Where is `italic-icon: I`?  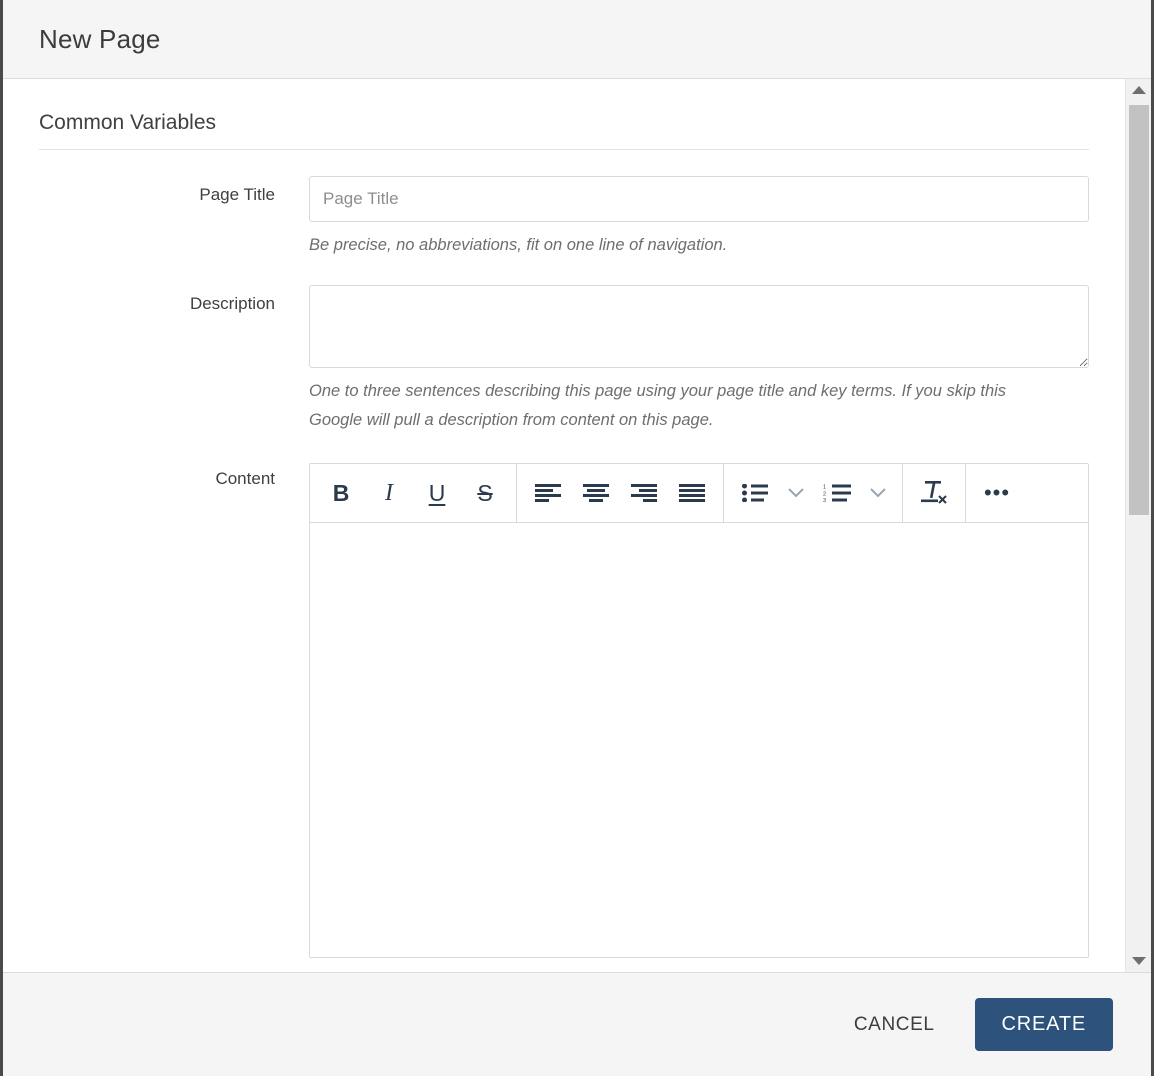
italic-icon: I is located at coordinates (389, 493).